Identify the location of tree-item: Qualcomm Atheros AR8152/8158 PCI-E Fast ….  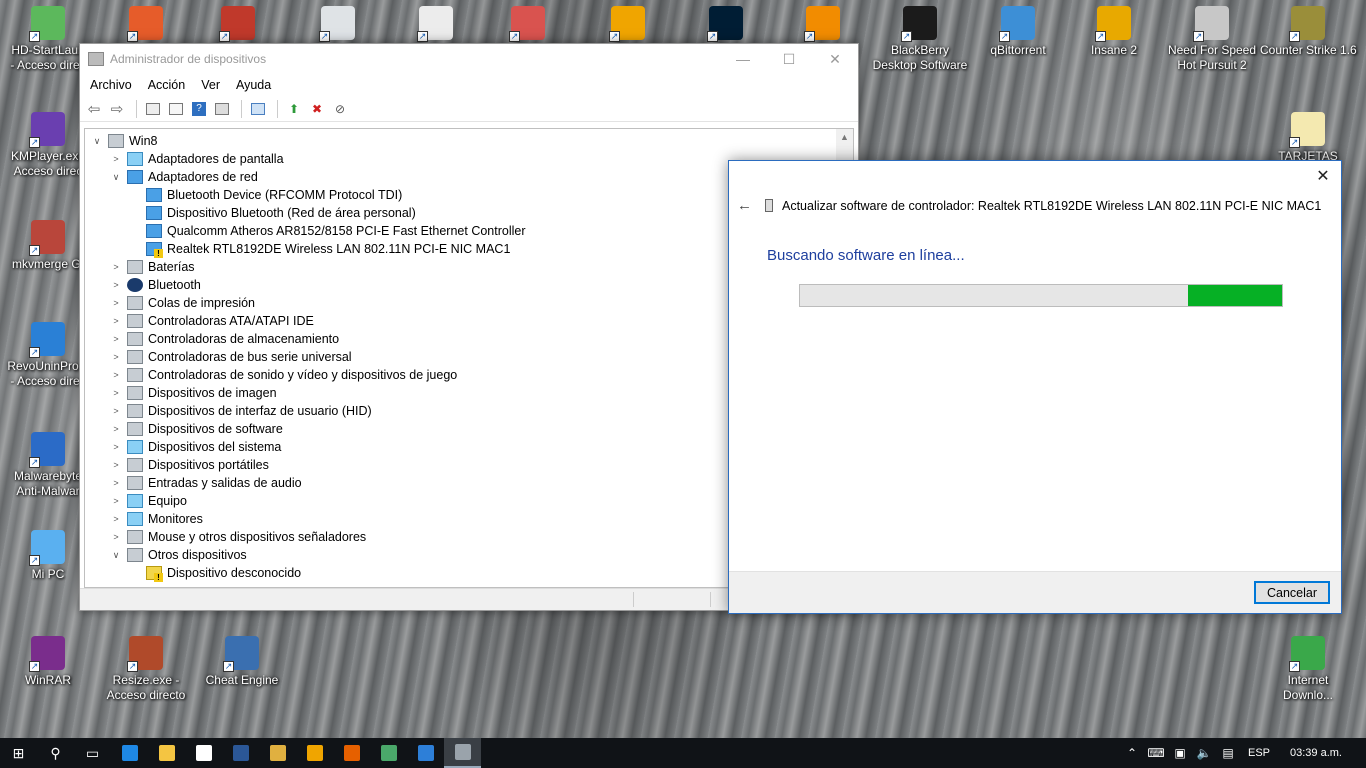
(327, 231).